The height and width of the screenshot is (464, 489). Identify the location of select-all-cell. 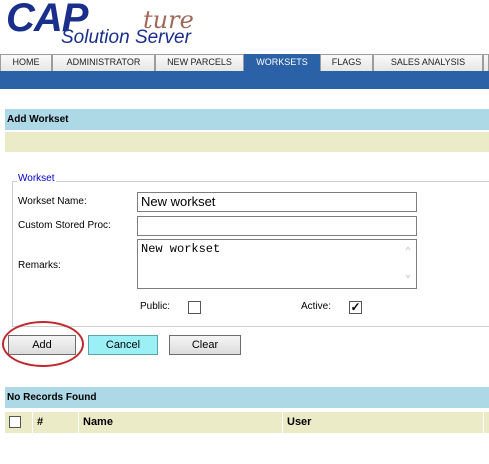
(19, 422).